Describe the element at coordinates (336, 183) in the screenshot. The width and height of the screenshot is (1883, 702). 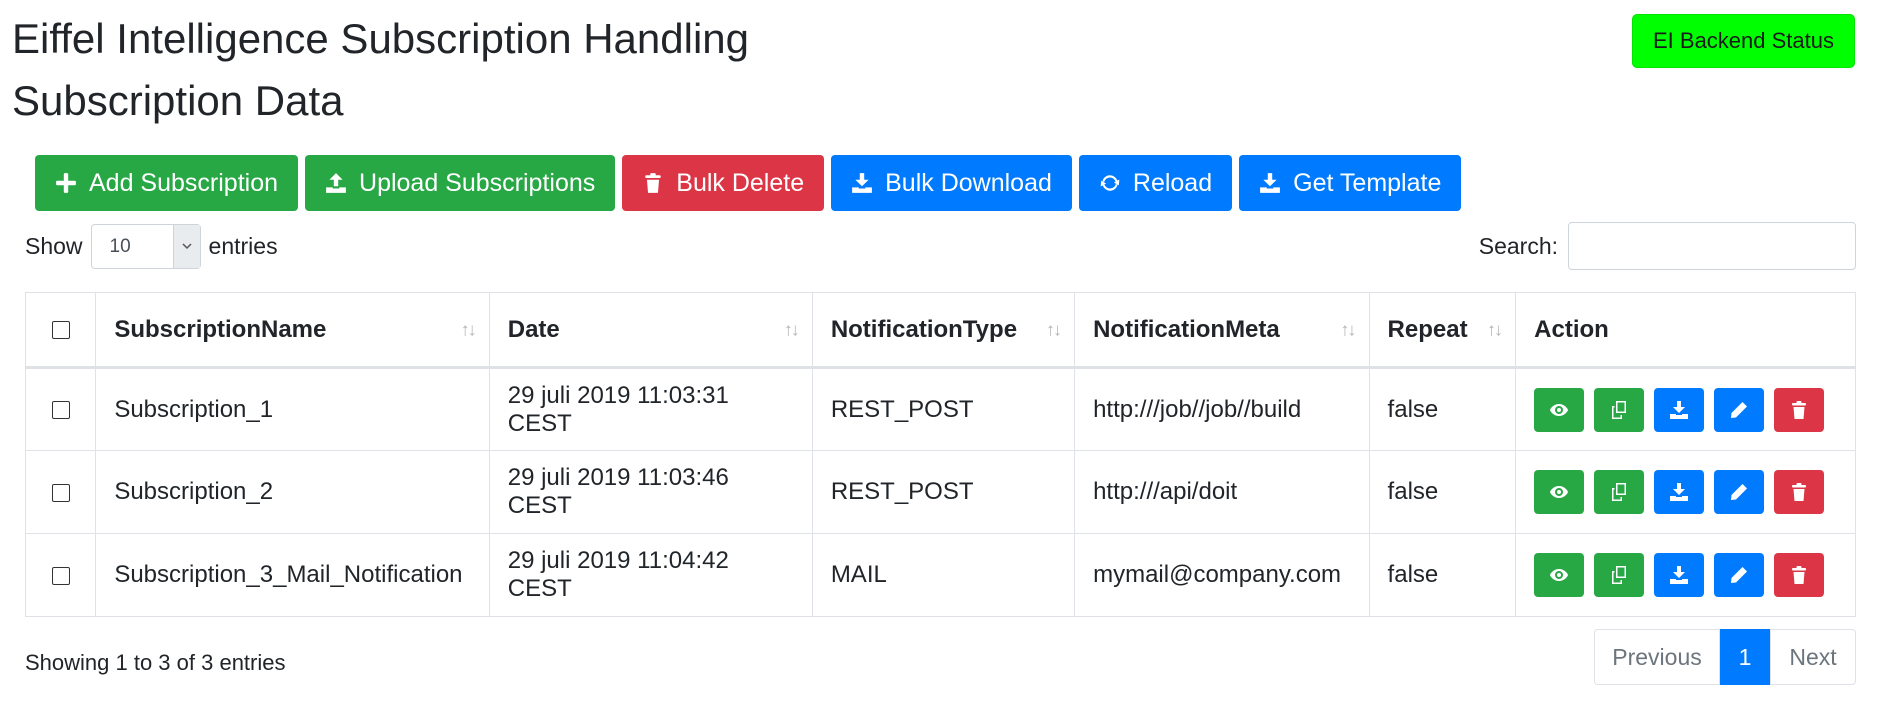
I see `upload-icon` at that location.